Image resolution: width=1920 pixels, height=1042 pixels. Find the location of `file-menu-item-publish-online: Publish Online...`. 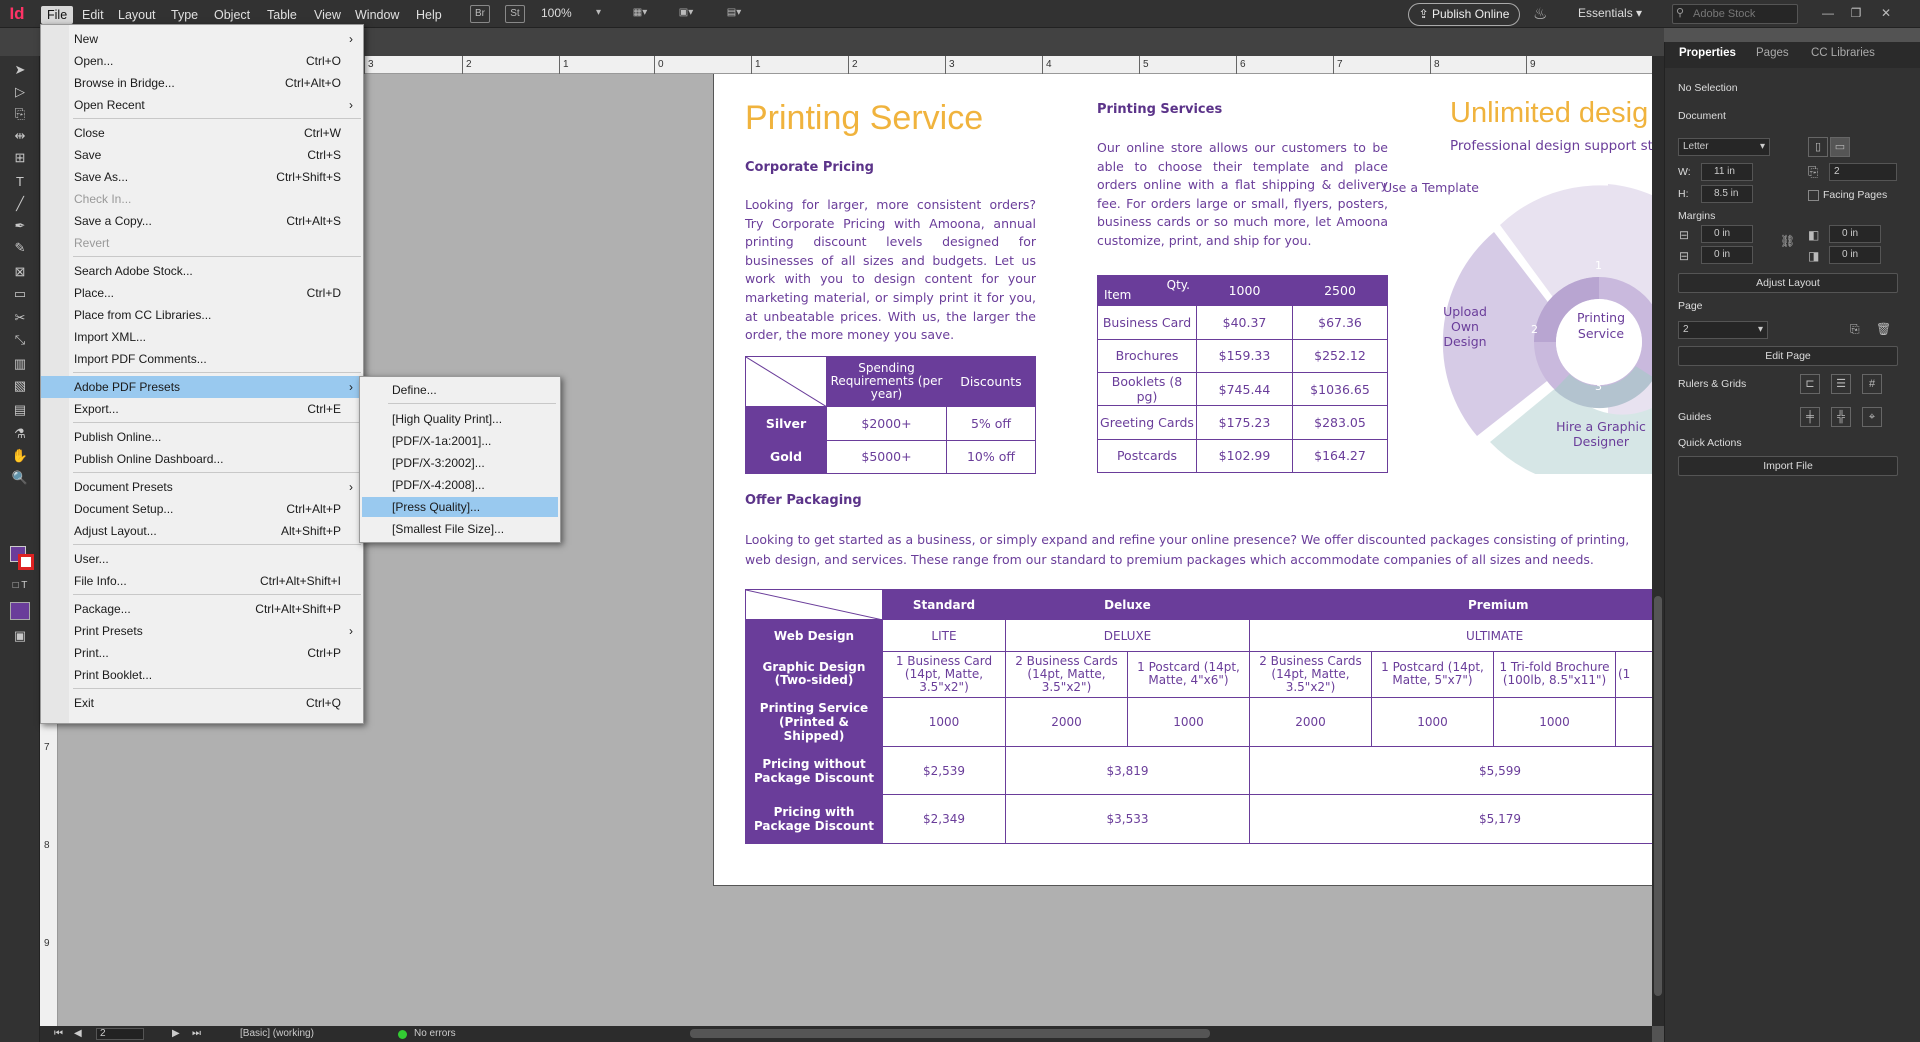

file-menu-item-publish-online: Publish Online... is located at coordinates (202, 437).